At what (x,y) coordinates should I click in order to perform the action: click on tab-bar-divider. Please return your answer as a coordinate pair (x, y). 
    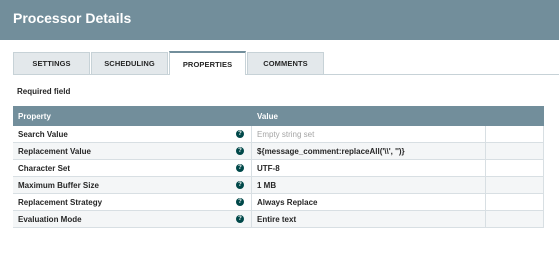
    Looking at the image, I should click on (286, 74).